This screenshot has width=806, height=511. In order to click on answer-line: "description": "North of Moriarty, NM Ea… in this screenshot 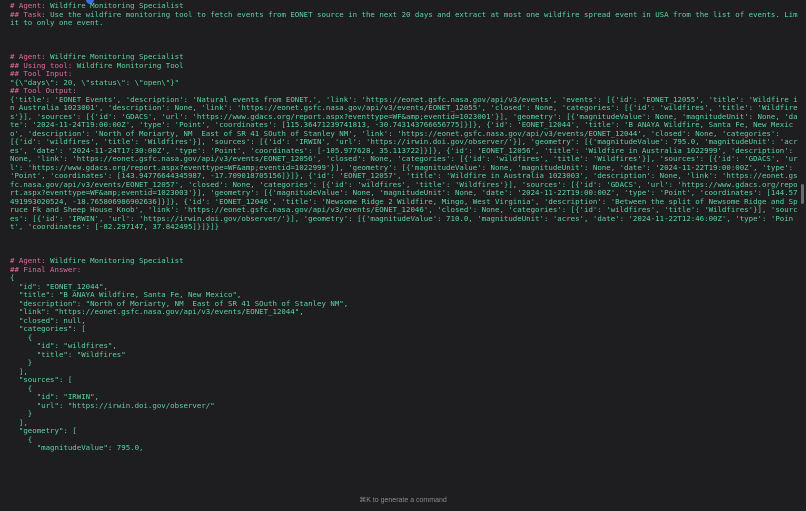, I will do `click(179, 303)`.